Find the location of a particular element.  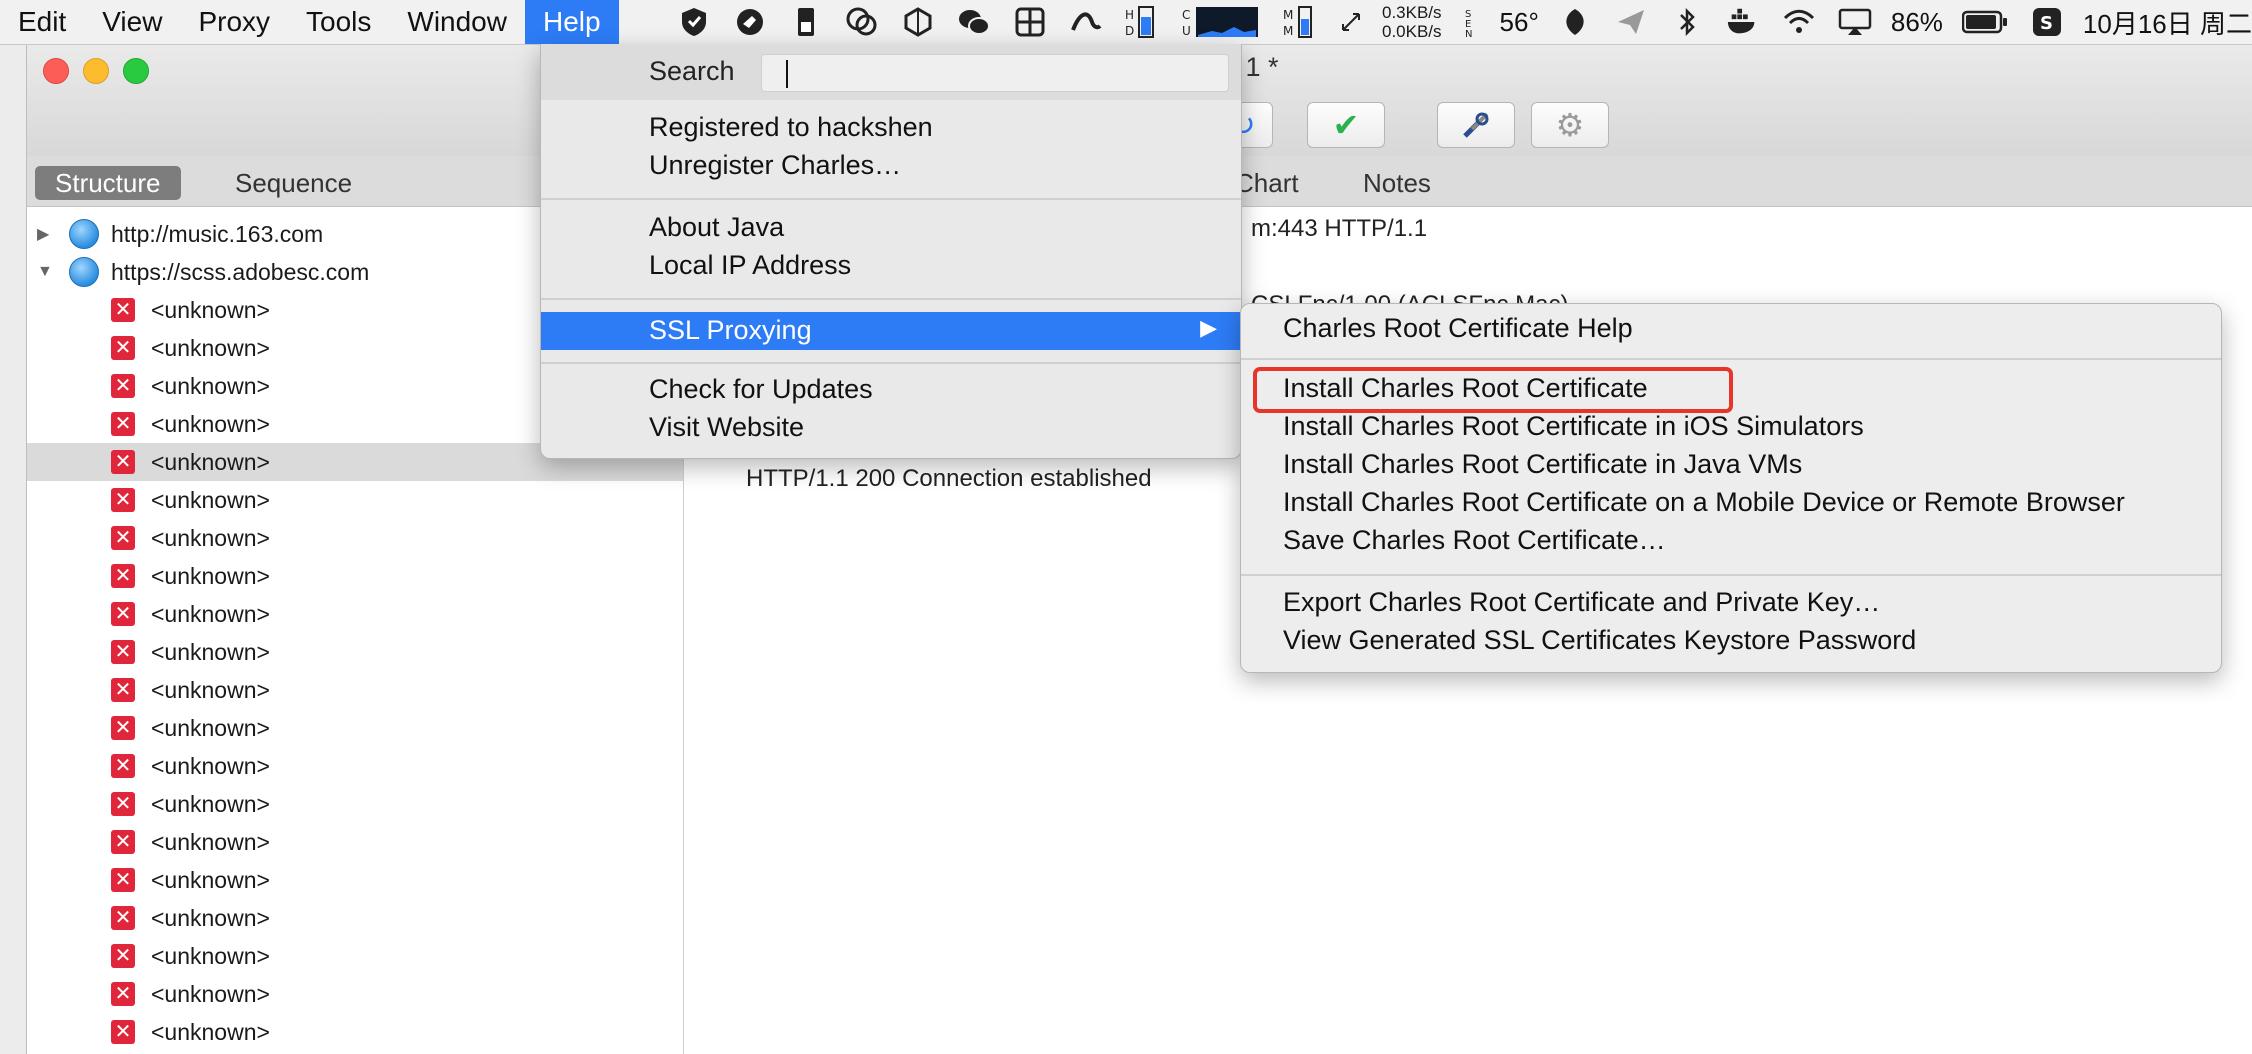

memory-meter-icon: MM is located at coordinates (1300, 22).